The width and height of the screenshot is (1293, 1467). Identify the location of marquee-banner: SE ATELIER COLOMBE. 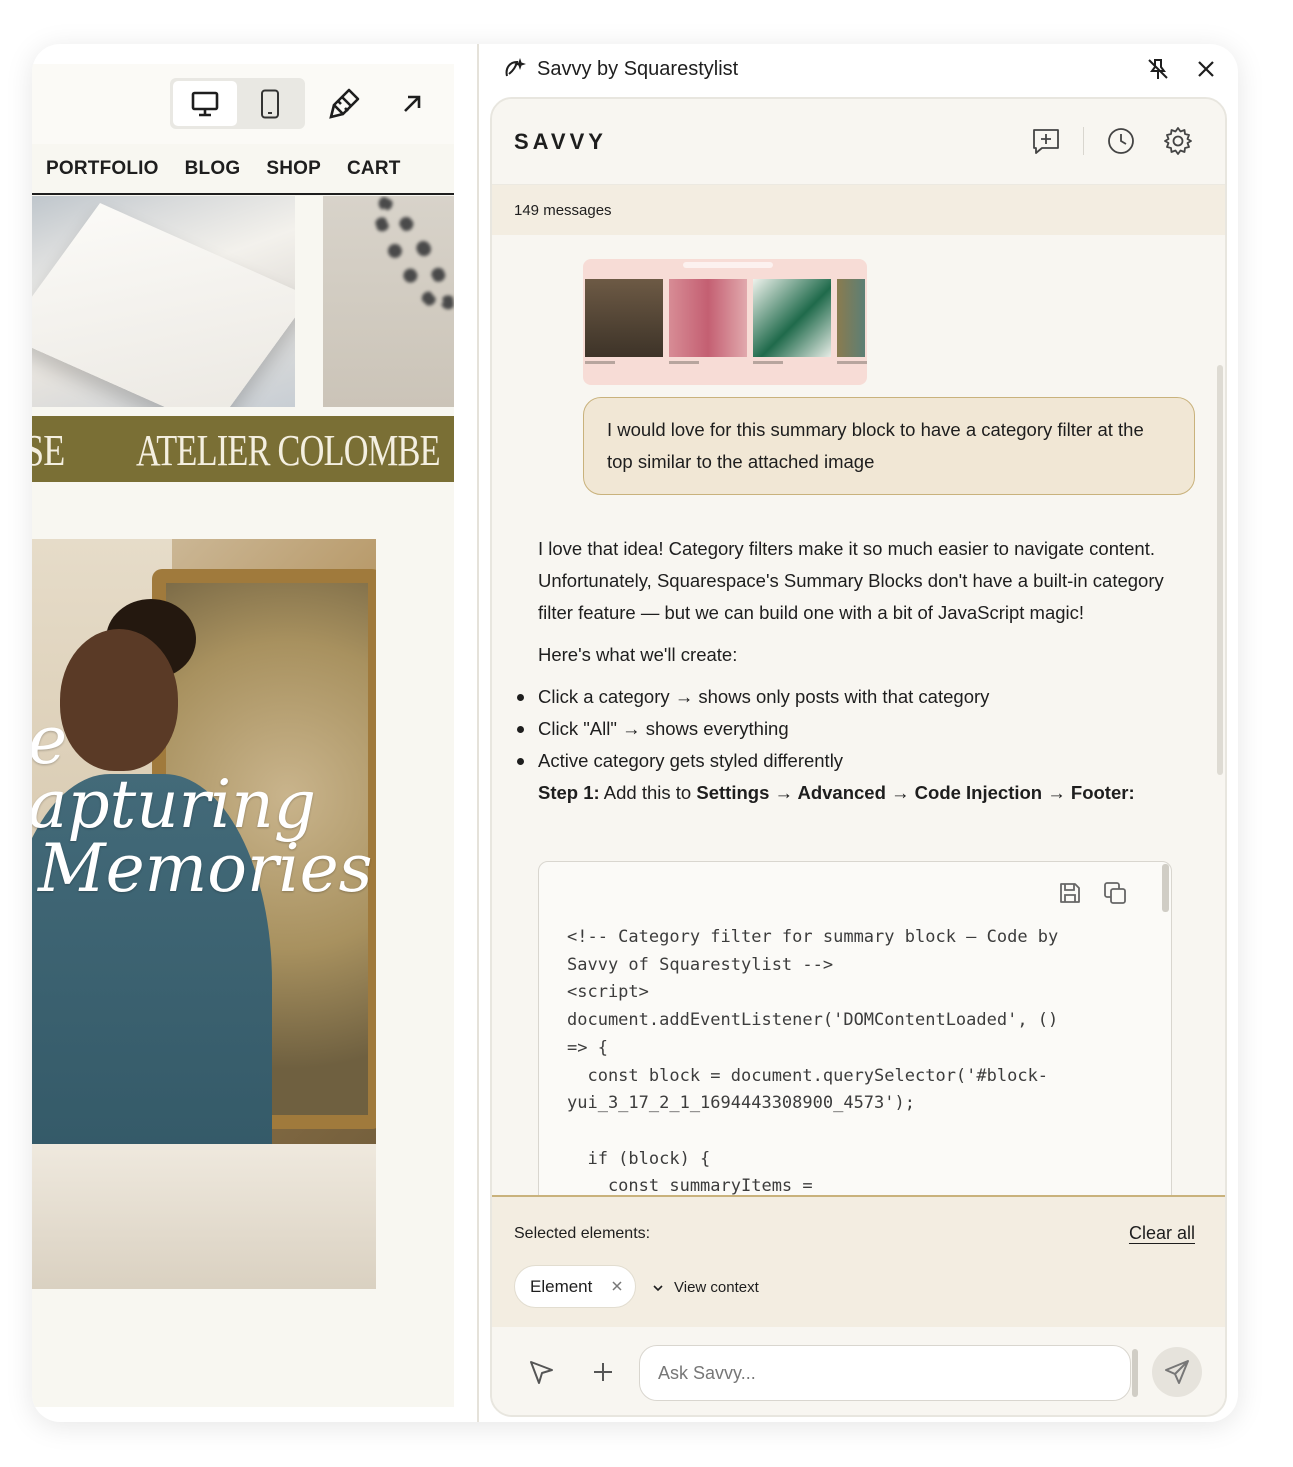
(243, 449).